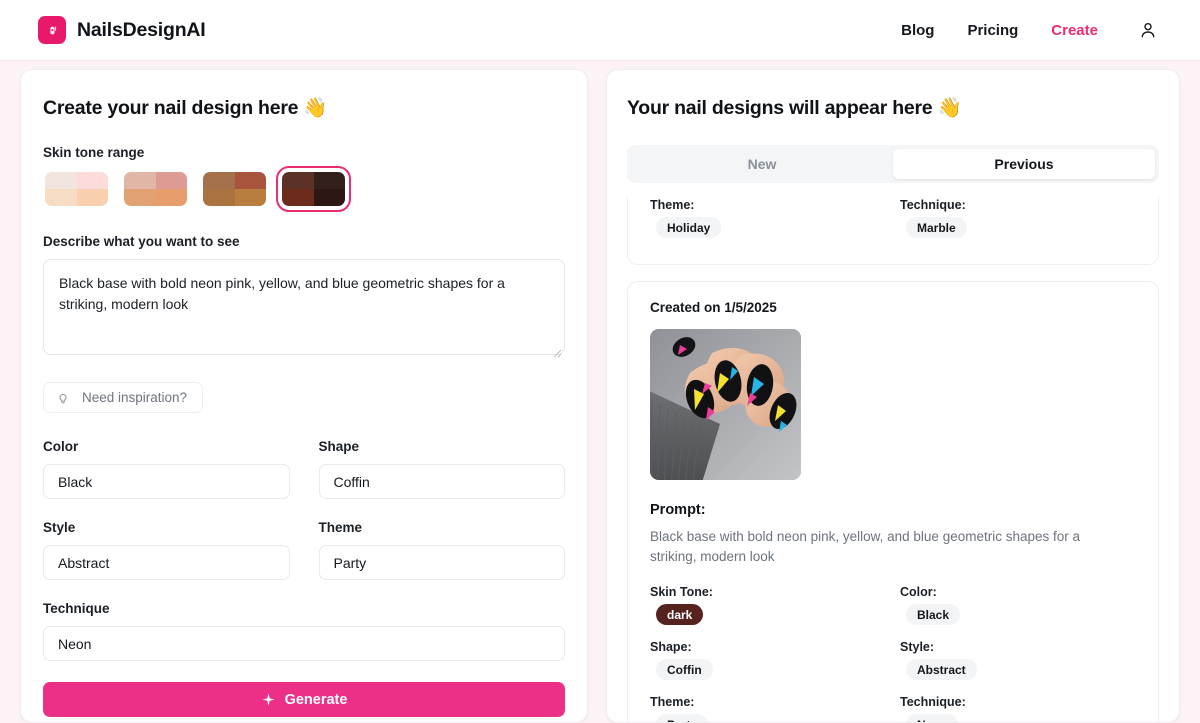 The image size is (1200, 723). I want to click on attr-technique: Technique: Neon, so click(1018, 708).